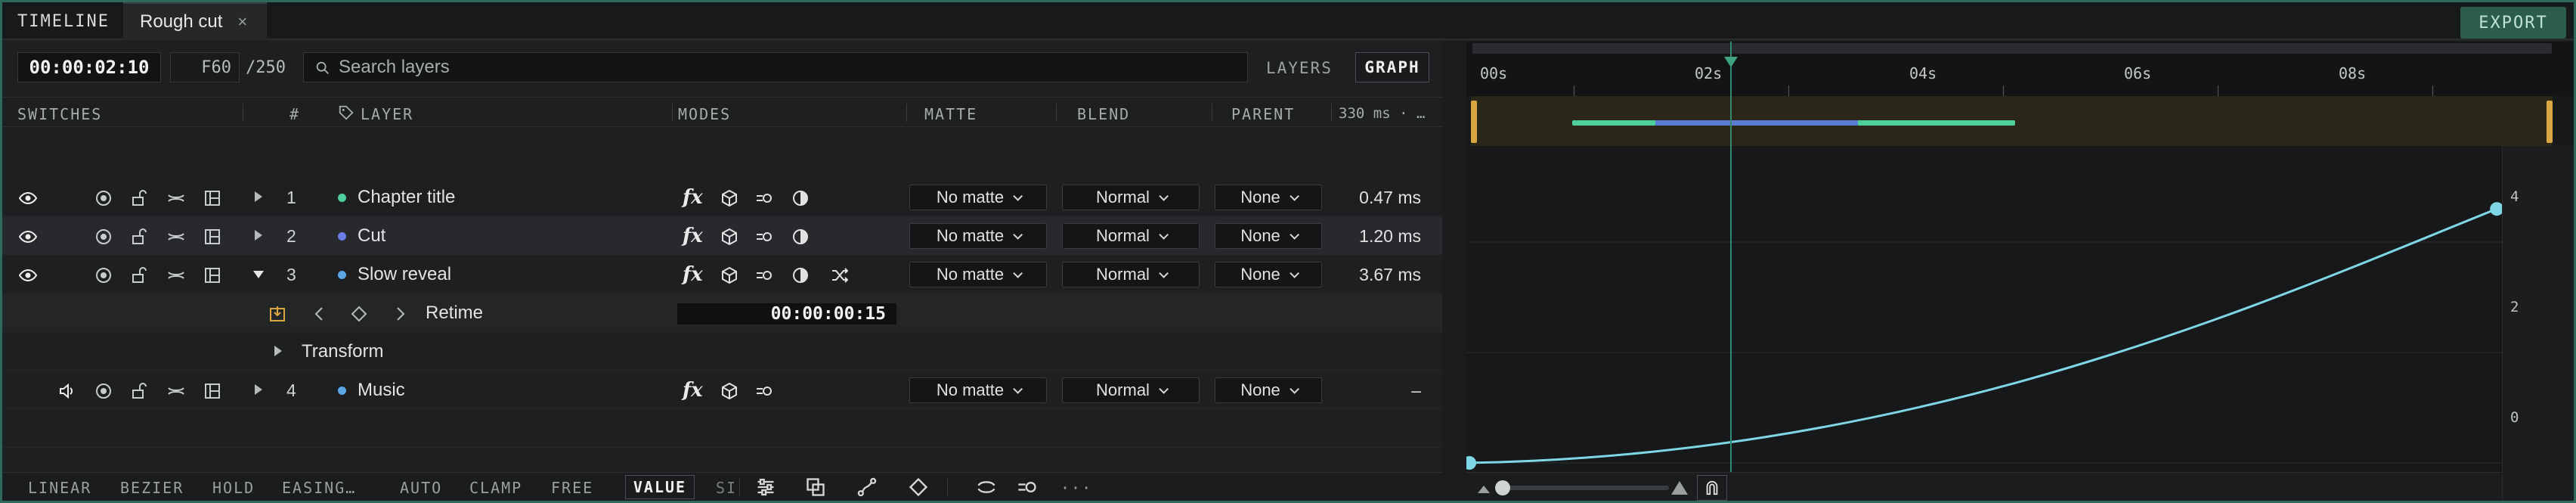 The height and width of the screenshot is (503, 2576). What do you see at coordinates (1756, 123) in the screenshot?
I see `layer-range-bar-selected` at bounding box center [1756, 123].